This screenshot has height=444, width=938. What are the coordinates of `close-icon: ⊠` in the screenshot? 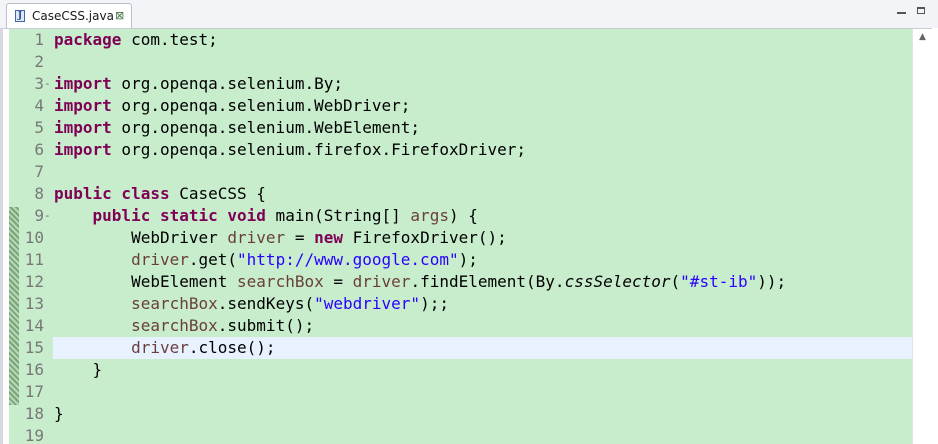 It's located at (119, 16).